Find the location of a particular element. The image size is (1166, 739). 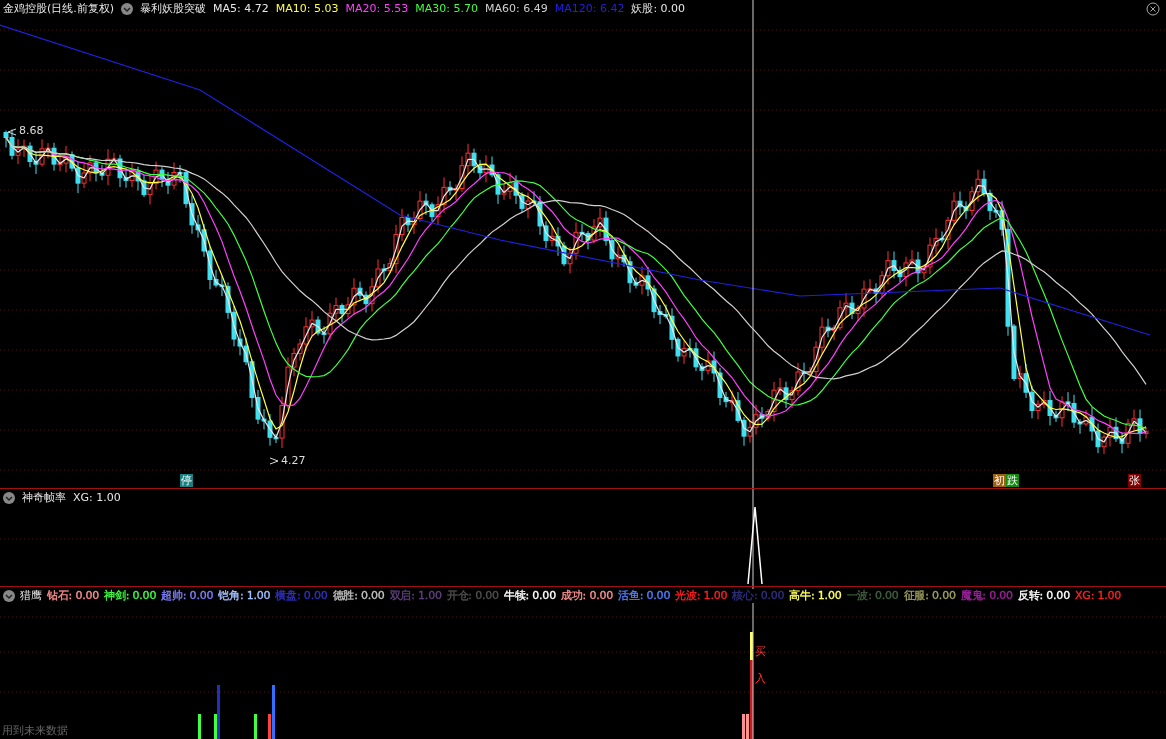

panel-title: 神奇帧率 is located at coordinates (44, 498).